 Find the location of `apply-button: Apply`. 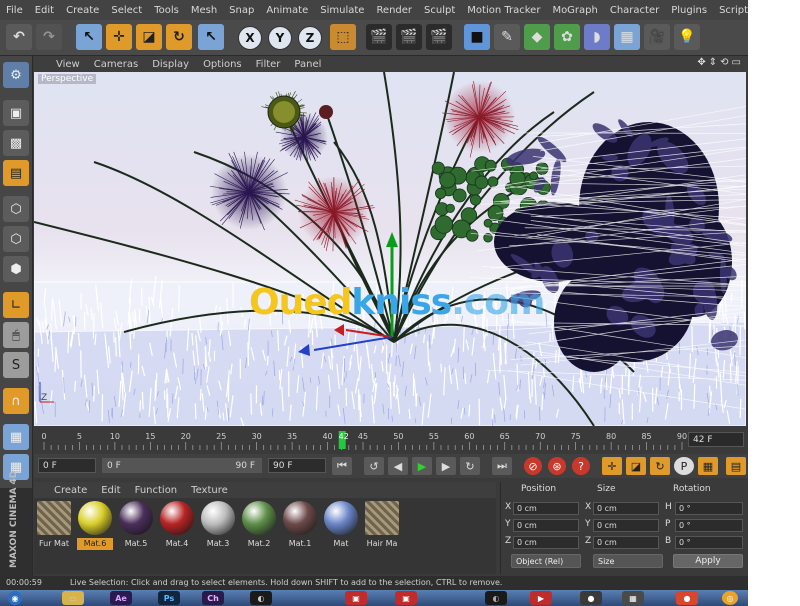

apply-button: Apply is located at coordinates (708, 561).